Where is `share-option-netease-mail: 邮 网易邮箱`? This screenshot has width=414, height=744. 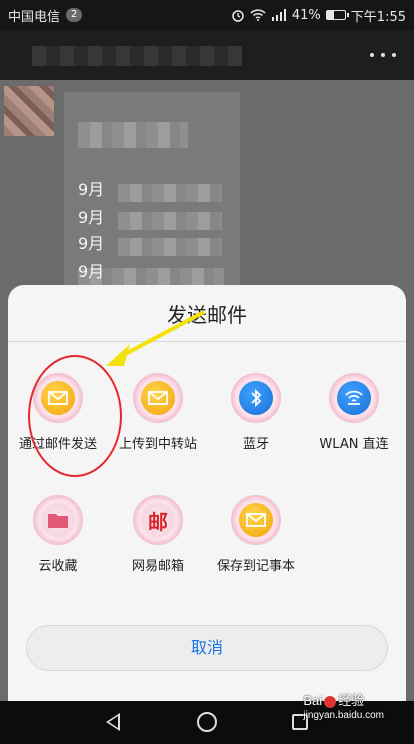 share-option-netease-mail: 邮 网易邮箱 is located at coordinates (158, 534).